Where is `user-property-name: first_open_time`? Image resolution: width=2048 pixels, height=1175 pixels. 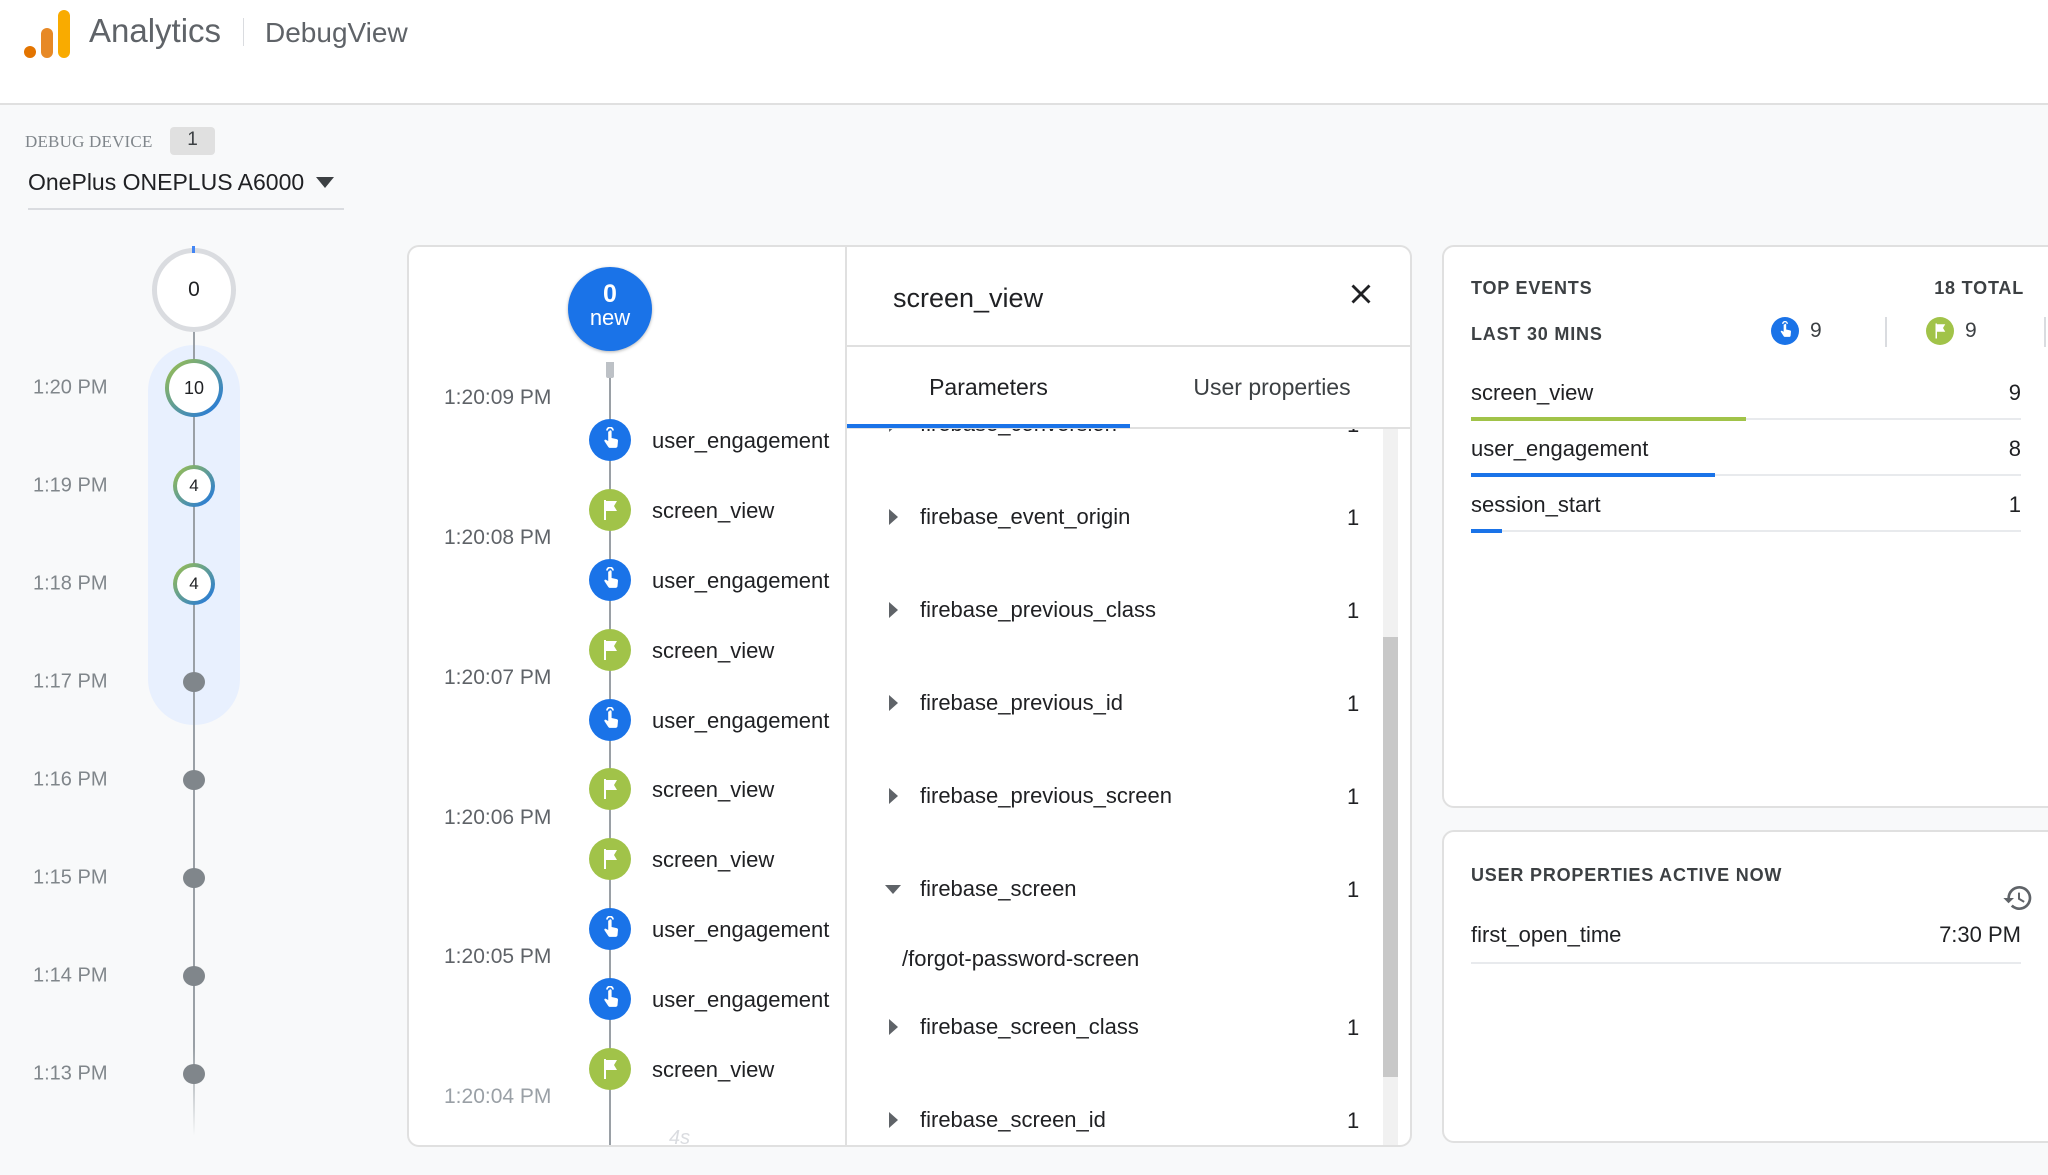 user-property-name: first_open_time is located at coordinates (1546, 934).